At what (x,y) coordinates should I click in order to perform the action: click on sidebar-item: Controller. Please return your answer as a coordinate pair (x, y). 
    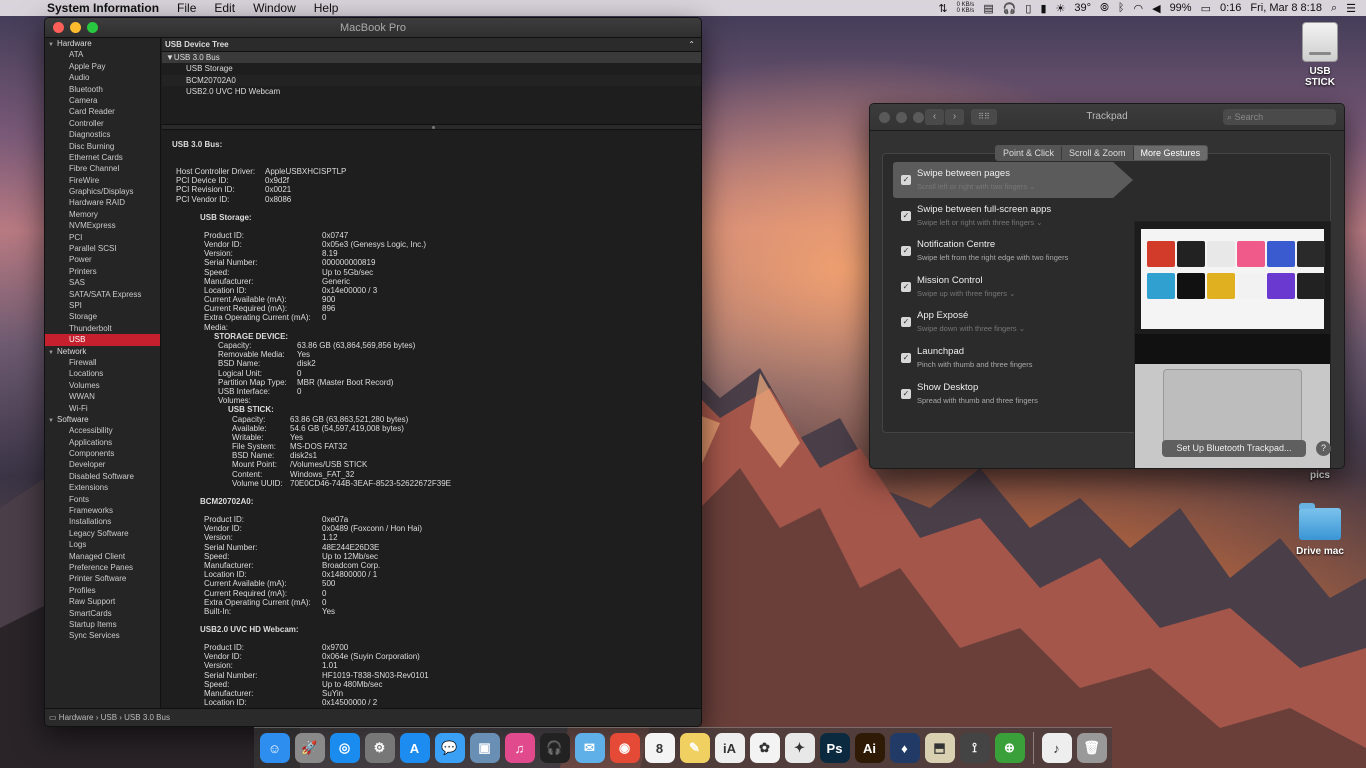
    Looking at the image, I should click on (102, 123).